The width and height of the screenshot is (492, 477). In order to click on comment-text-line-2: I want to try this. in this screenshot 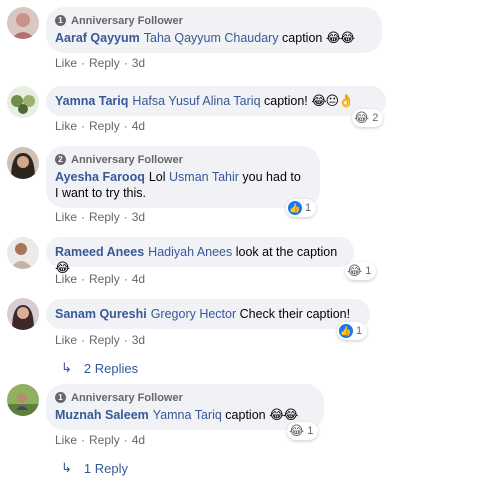, I will do `click(101, 193)`.